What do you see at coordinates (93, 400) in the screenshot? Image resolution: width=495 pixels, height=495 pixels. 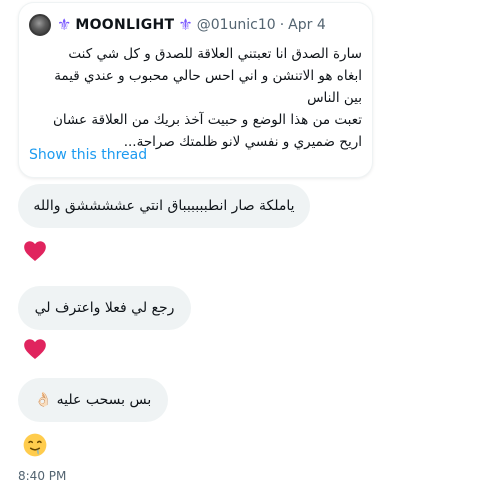 I see `message-bubble: بس بسحب عليه 👌🏻` at bounding box center [93, 400].